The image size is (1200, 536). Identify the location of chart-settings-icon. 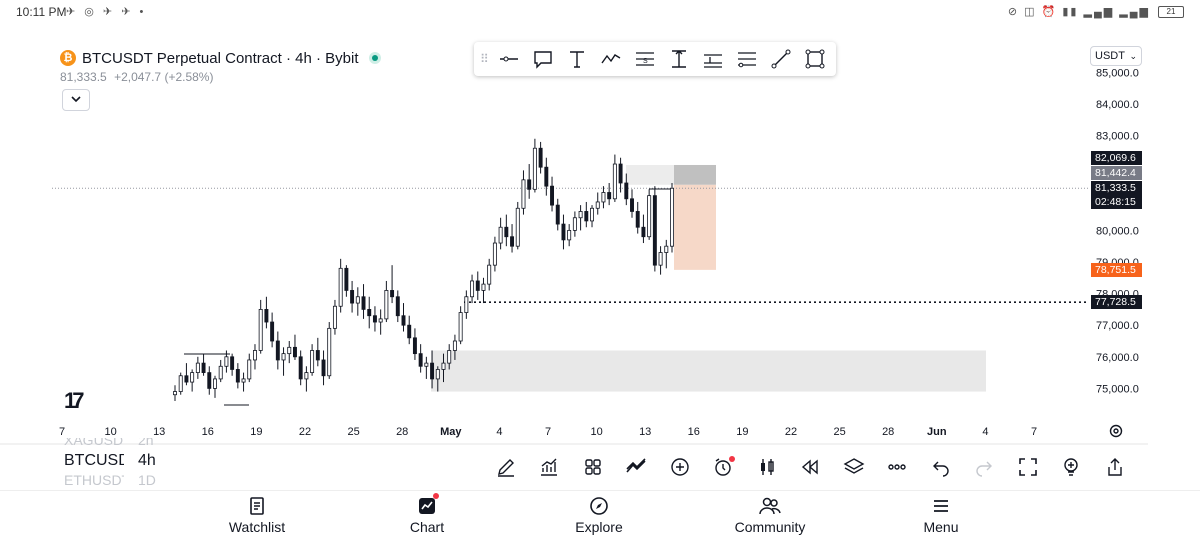
(1116, 431).